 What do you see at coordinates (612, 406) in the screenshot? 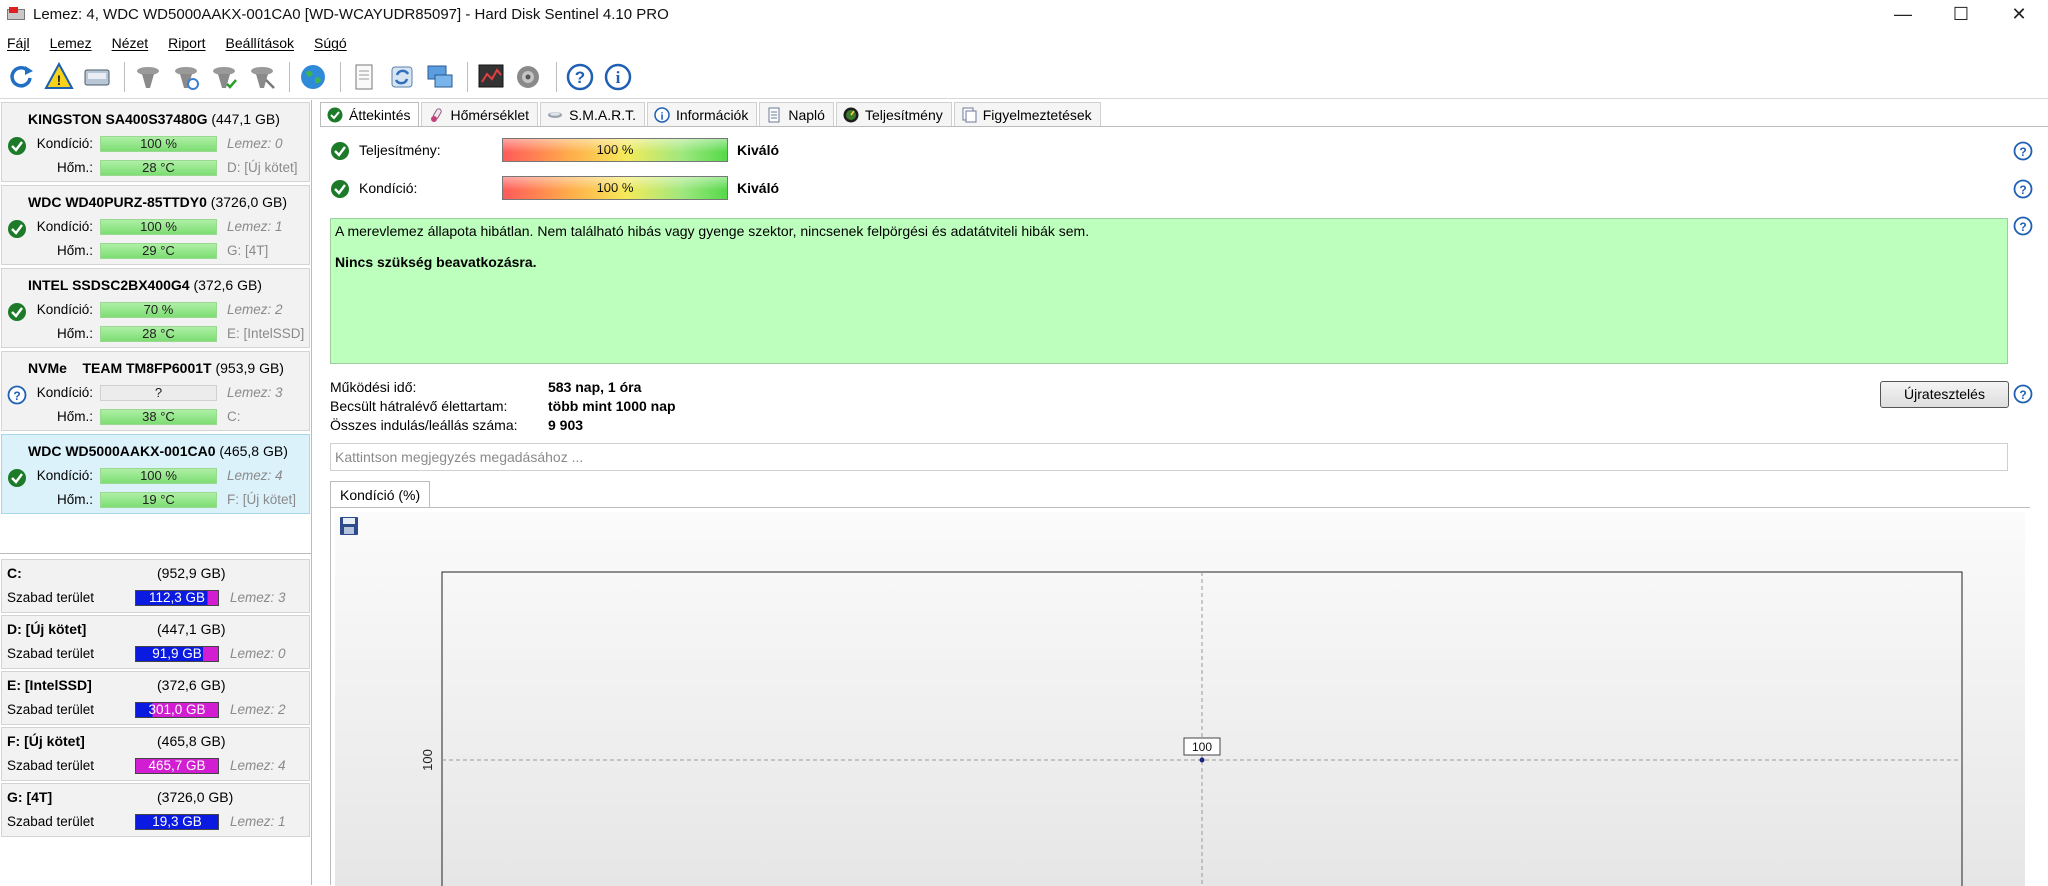
I see `remaining-lifetime-value: több mint 1000 nap` at bounding box center [612, 406].